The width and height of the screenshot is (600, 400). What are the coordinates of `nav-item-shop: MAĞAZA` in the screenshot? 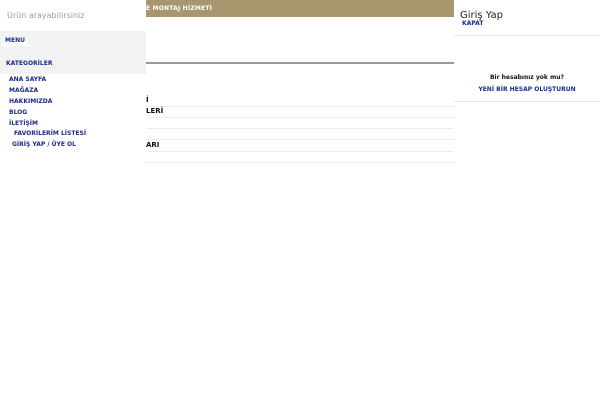 It's located at (23, 91).